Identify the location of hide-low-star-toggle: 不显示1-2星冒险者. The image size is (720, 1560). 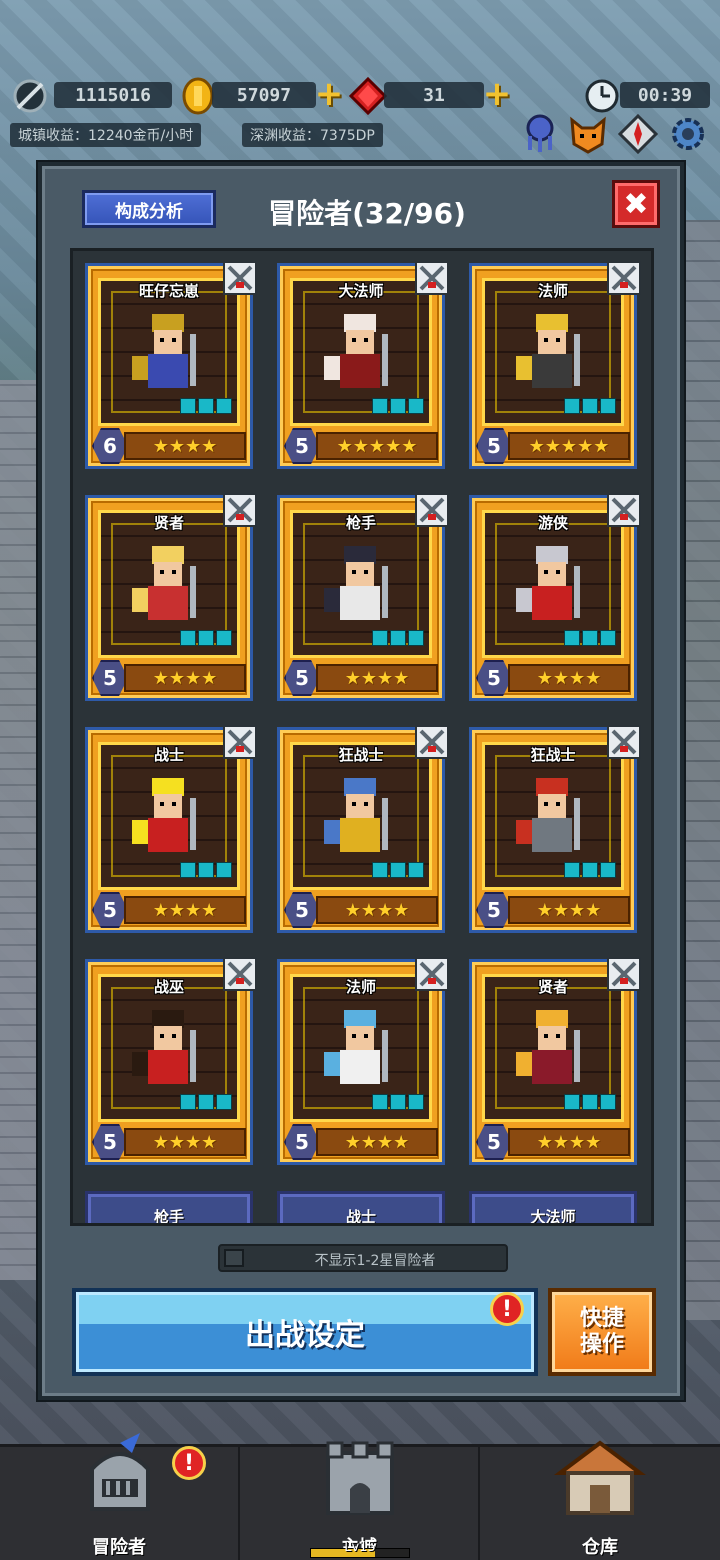
(363, 1258).